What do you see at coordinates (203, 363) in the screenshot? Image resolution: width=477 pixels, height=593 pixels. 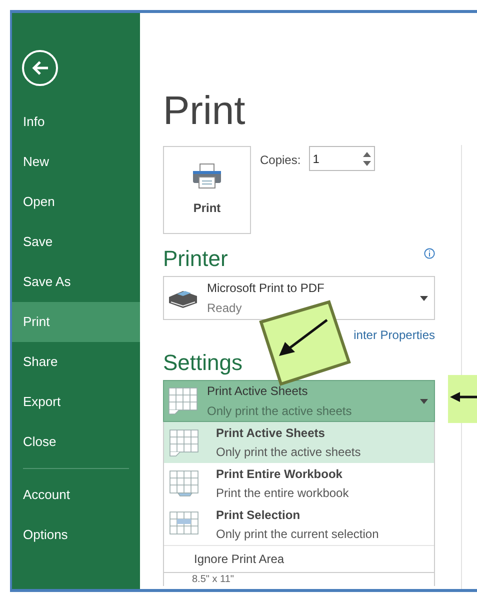 I see `settings-heading: Settings` at bounding box center [203, 363].